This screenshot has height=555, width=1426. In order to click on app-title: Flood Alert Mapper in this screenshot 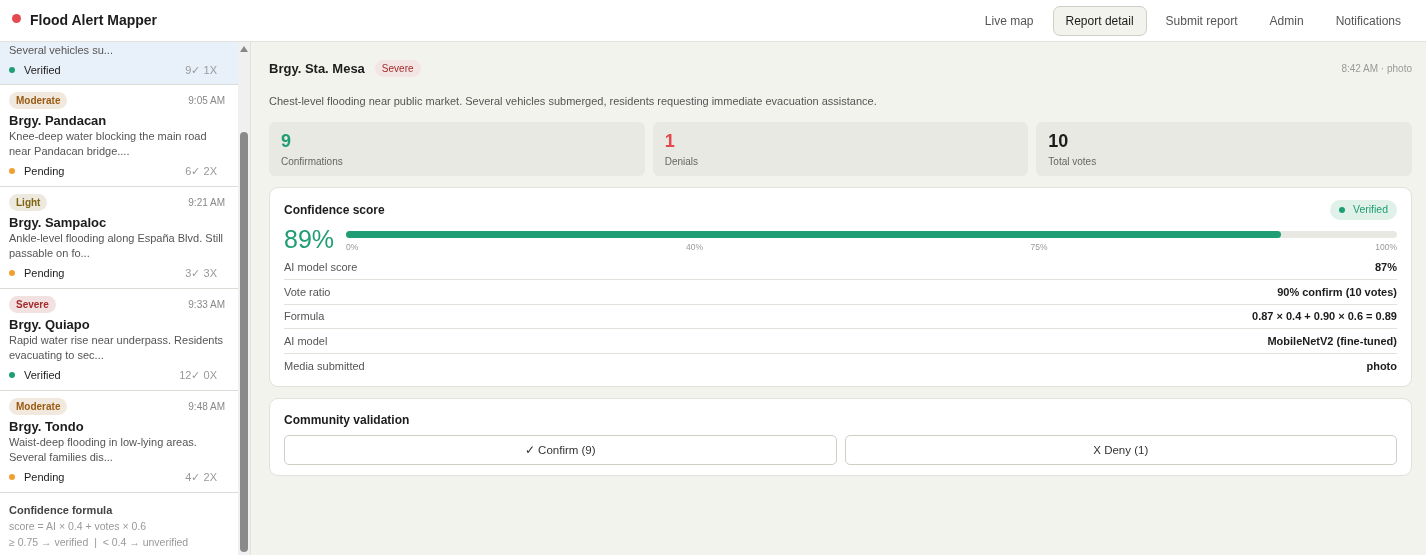, I will do `click(94, 20)`.